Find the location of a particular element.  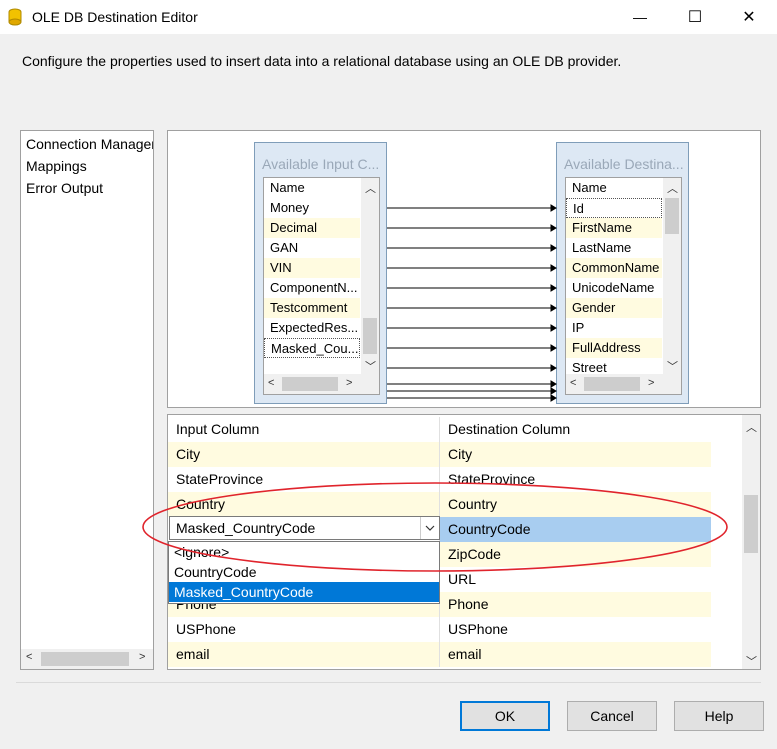

nav-item-mappings: Mappings is located at coordinates (56, 166).